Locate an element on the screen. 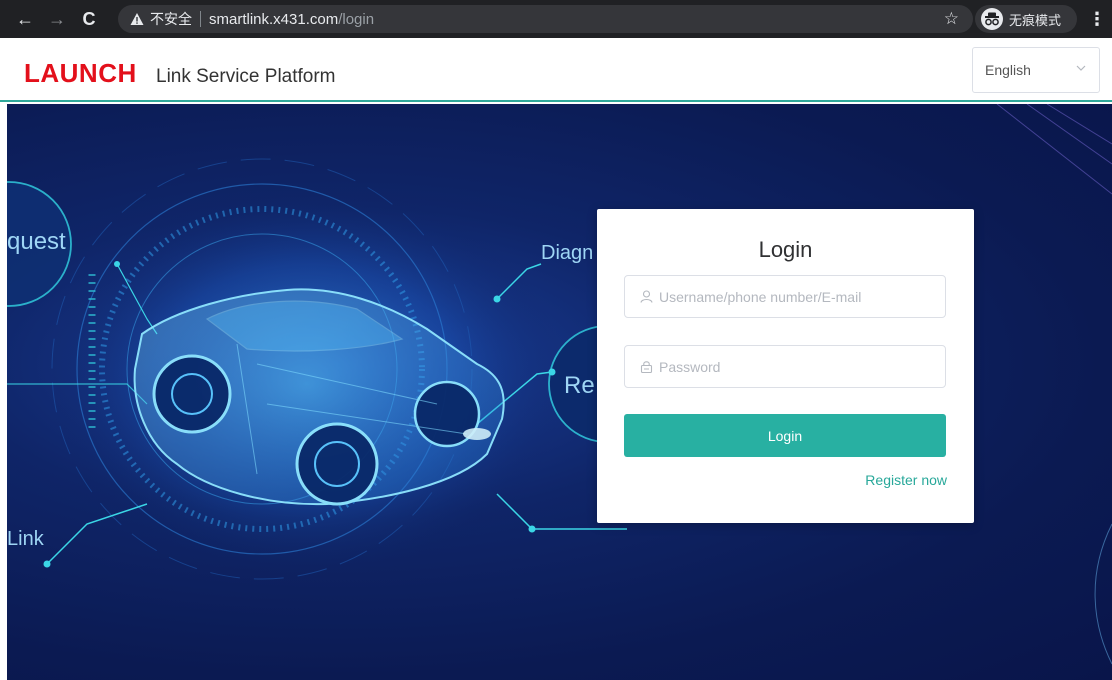  platform-title: Link Service Platform is located at coordinates (246, 76).